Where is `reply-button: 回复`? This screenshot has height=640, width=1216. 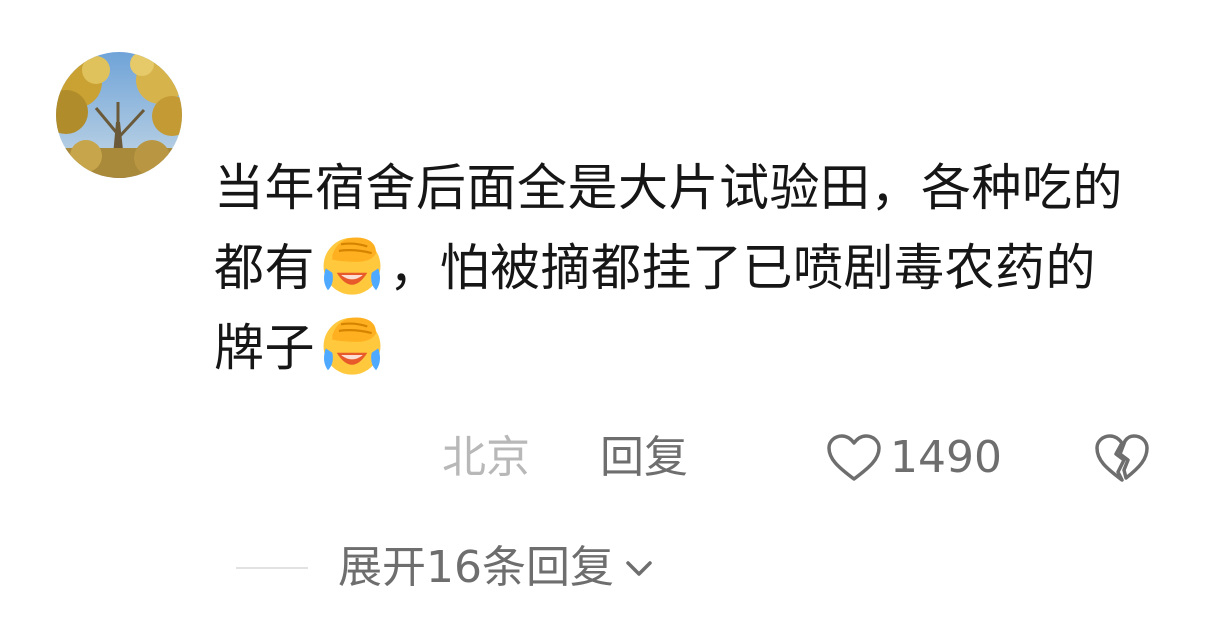
reply-button: 回复 is located at coordinates (644, 458).